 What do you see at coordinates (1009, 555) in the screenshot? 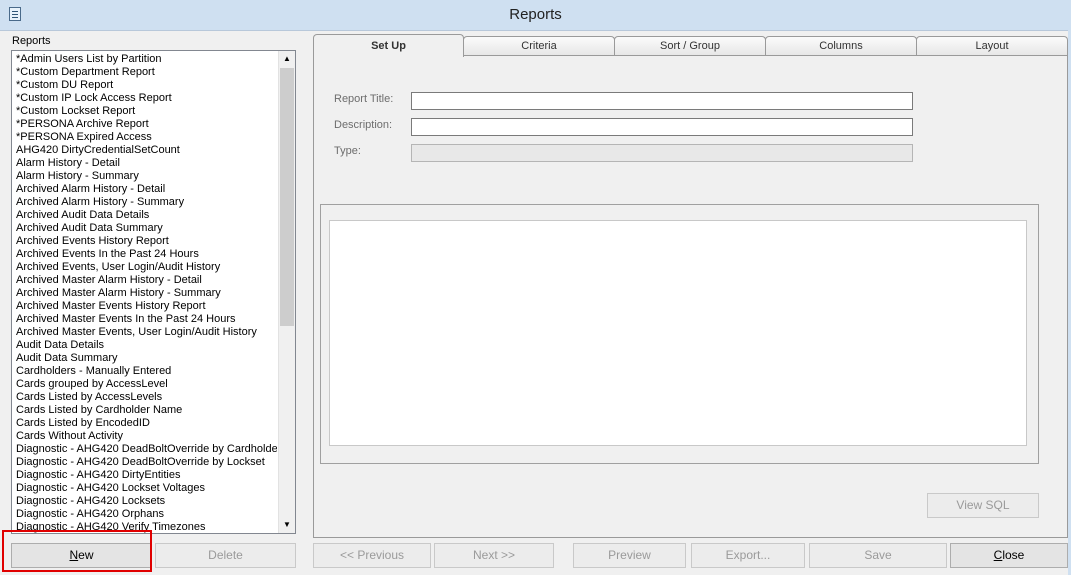
I see `close-button: Close` at bounding box center [1009, 555].